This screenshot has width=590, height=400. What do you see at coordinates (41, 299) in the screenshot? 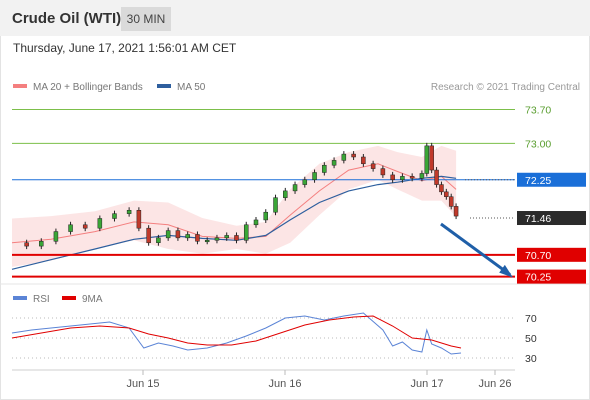
I see `rsi-legend-label: RSI` at bounding box center [41, 299].